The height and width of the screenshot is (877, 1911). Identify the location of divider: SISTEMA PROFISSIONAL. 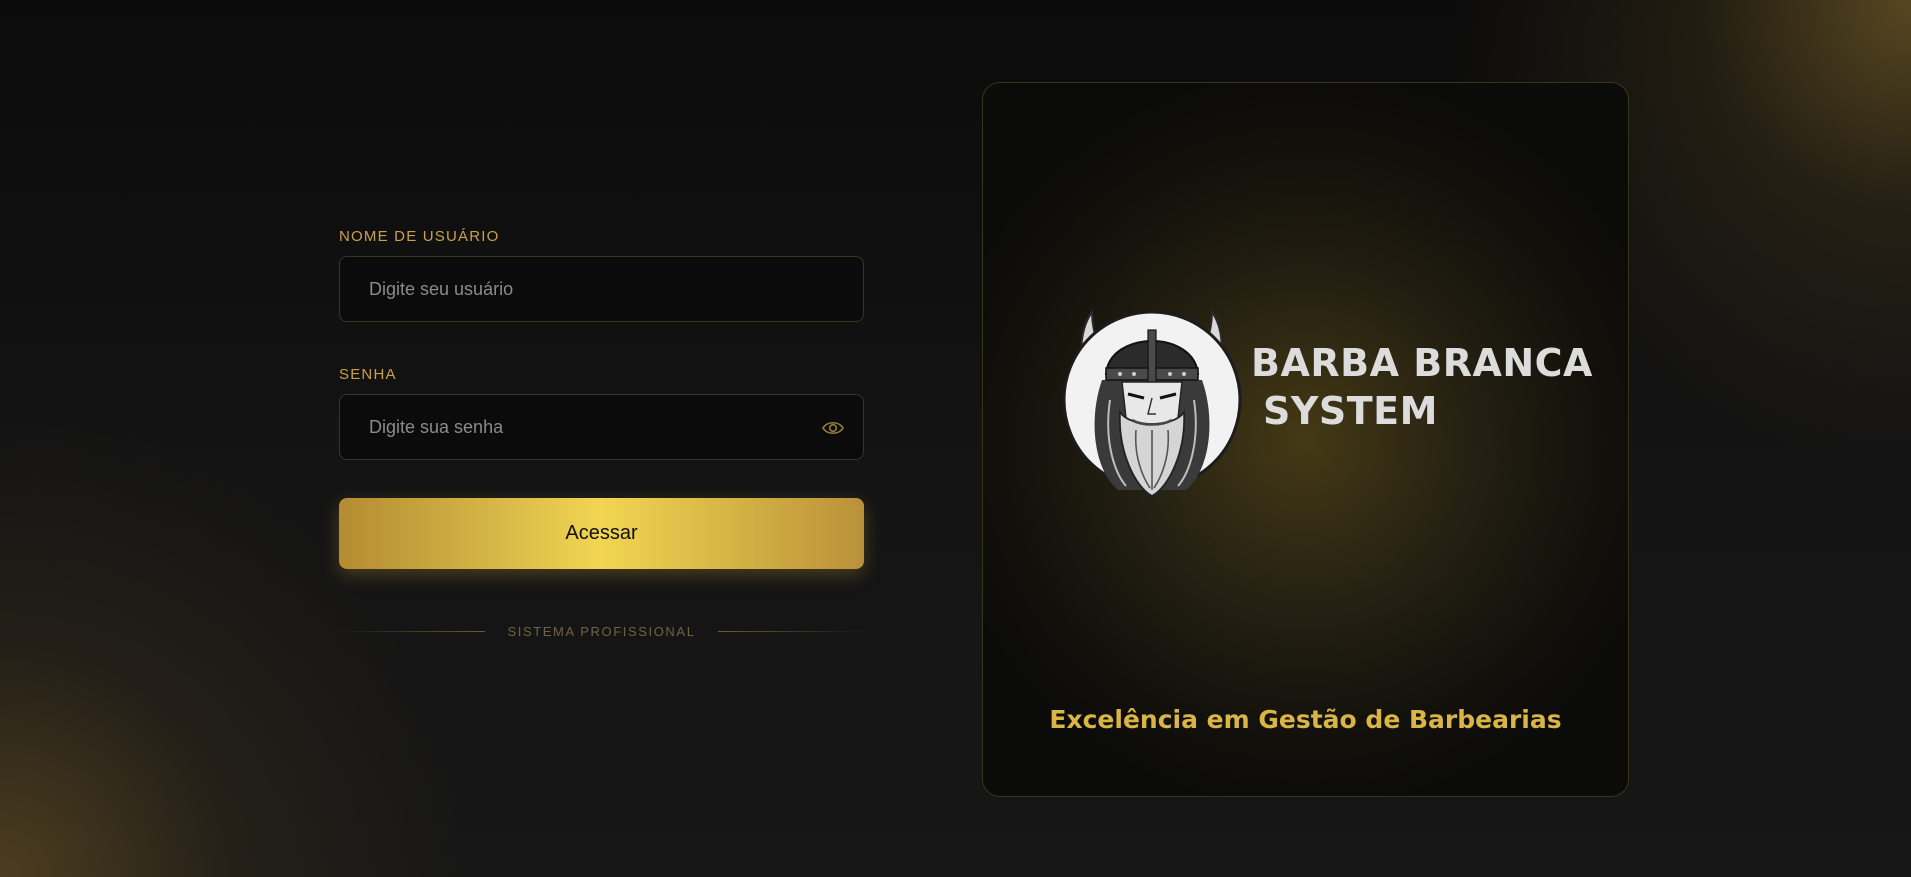
(602, 631).